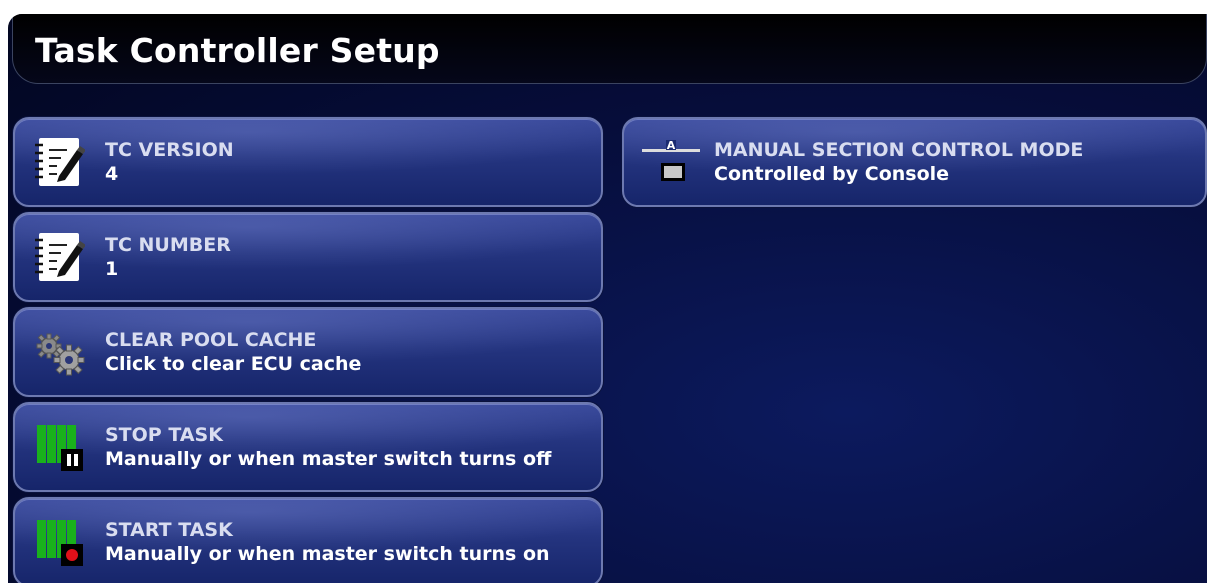 The width and height of the screenshot is (1207, 583). Describe the element at coordinates (168, 245) in the screenshot. I see `tc-number-label: TC NUMBER` at that location.